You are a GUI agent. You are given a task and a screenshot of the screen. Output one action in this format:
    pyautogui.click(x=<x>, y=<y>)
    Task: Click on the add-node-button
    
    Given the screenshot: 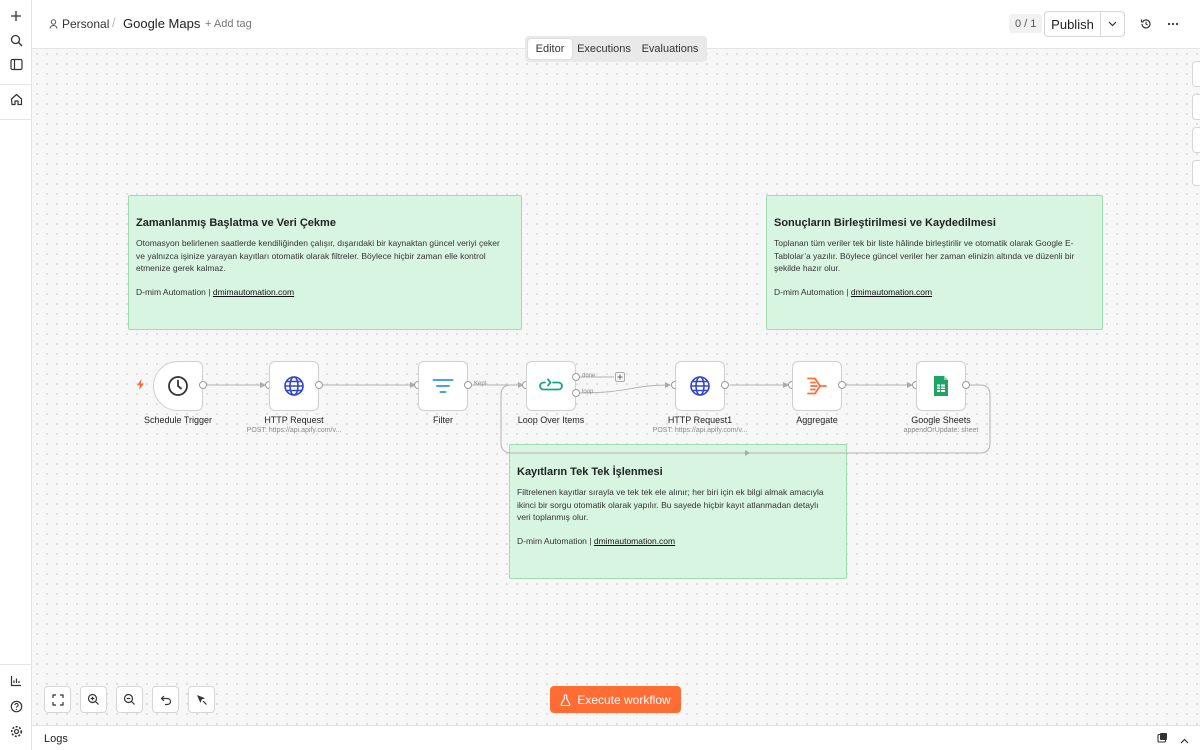 What is the action you would take?
    pyautogui.click(x=1196, y=74)
    